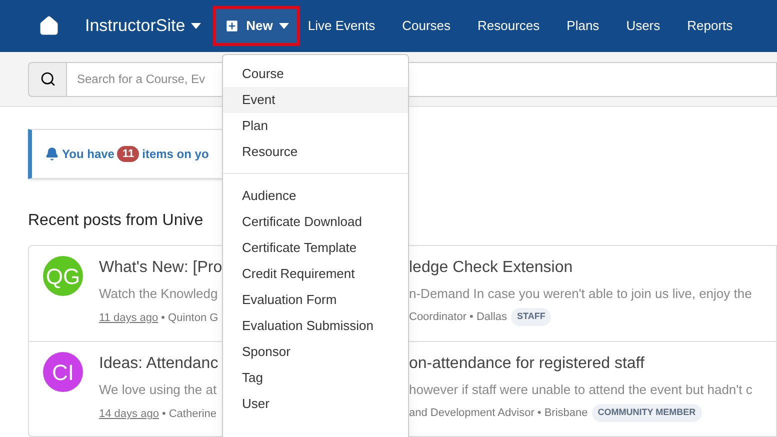 This screenshot has width=777, height=437. I want to click on home-icon, so click(49, 26).